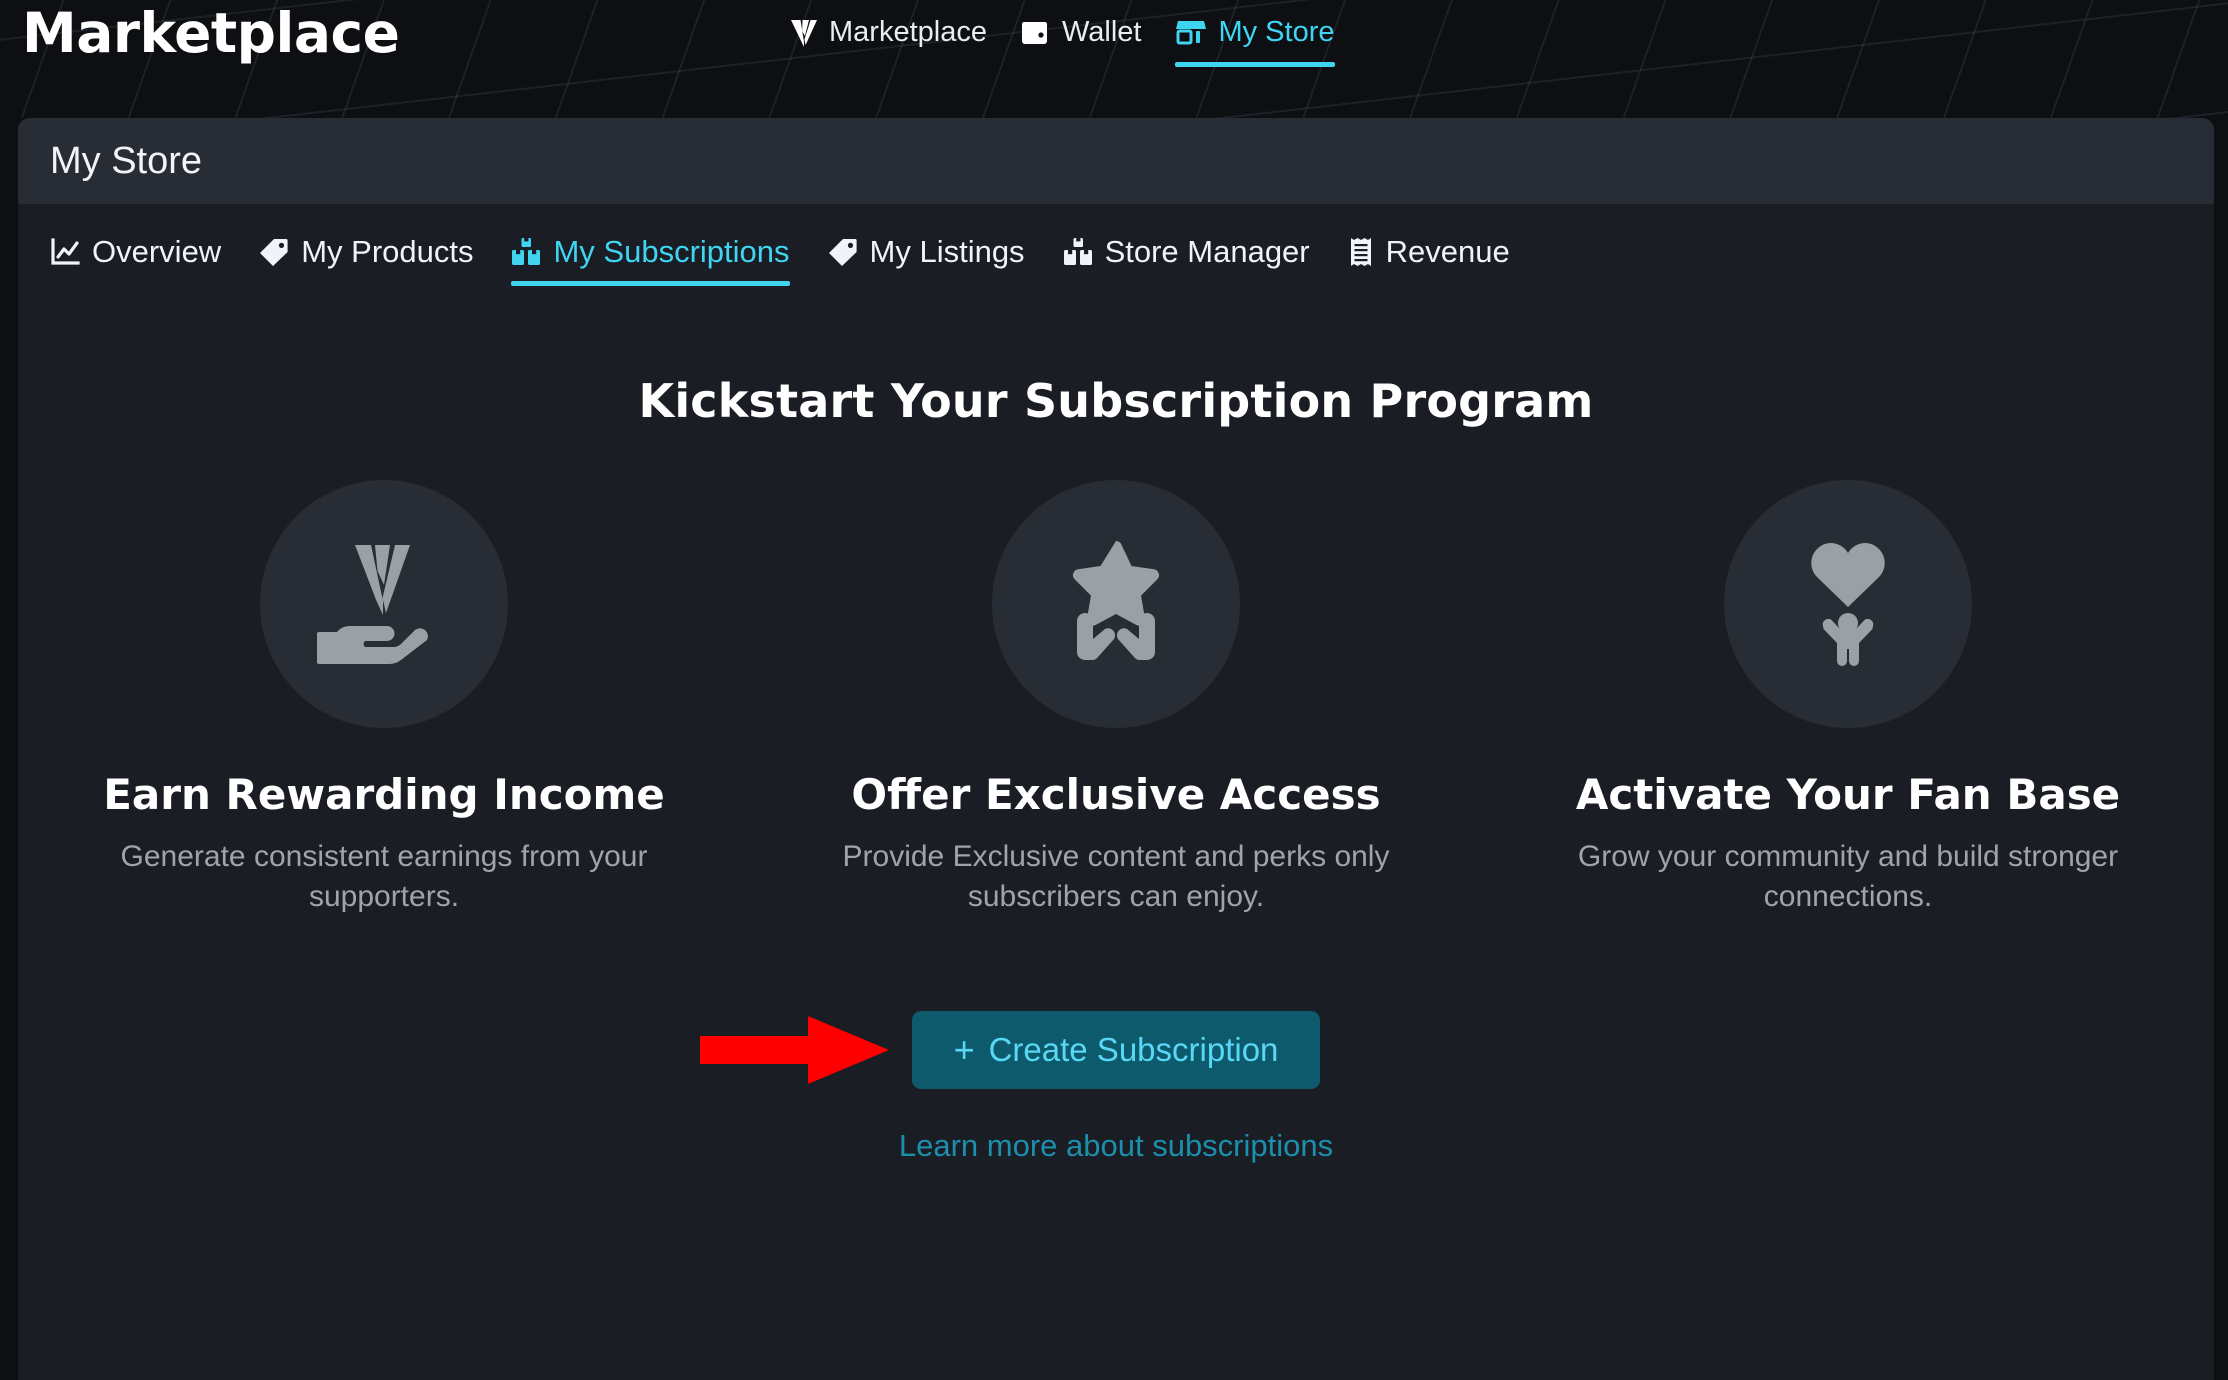  I want to click on feature-title: Earn Rewarding Income, so click(384, 794).